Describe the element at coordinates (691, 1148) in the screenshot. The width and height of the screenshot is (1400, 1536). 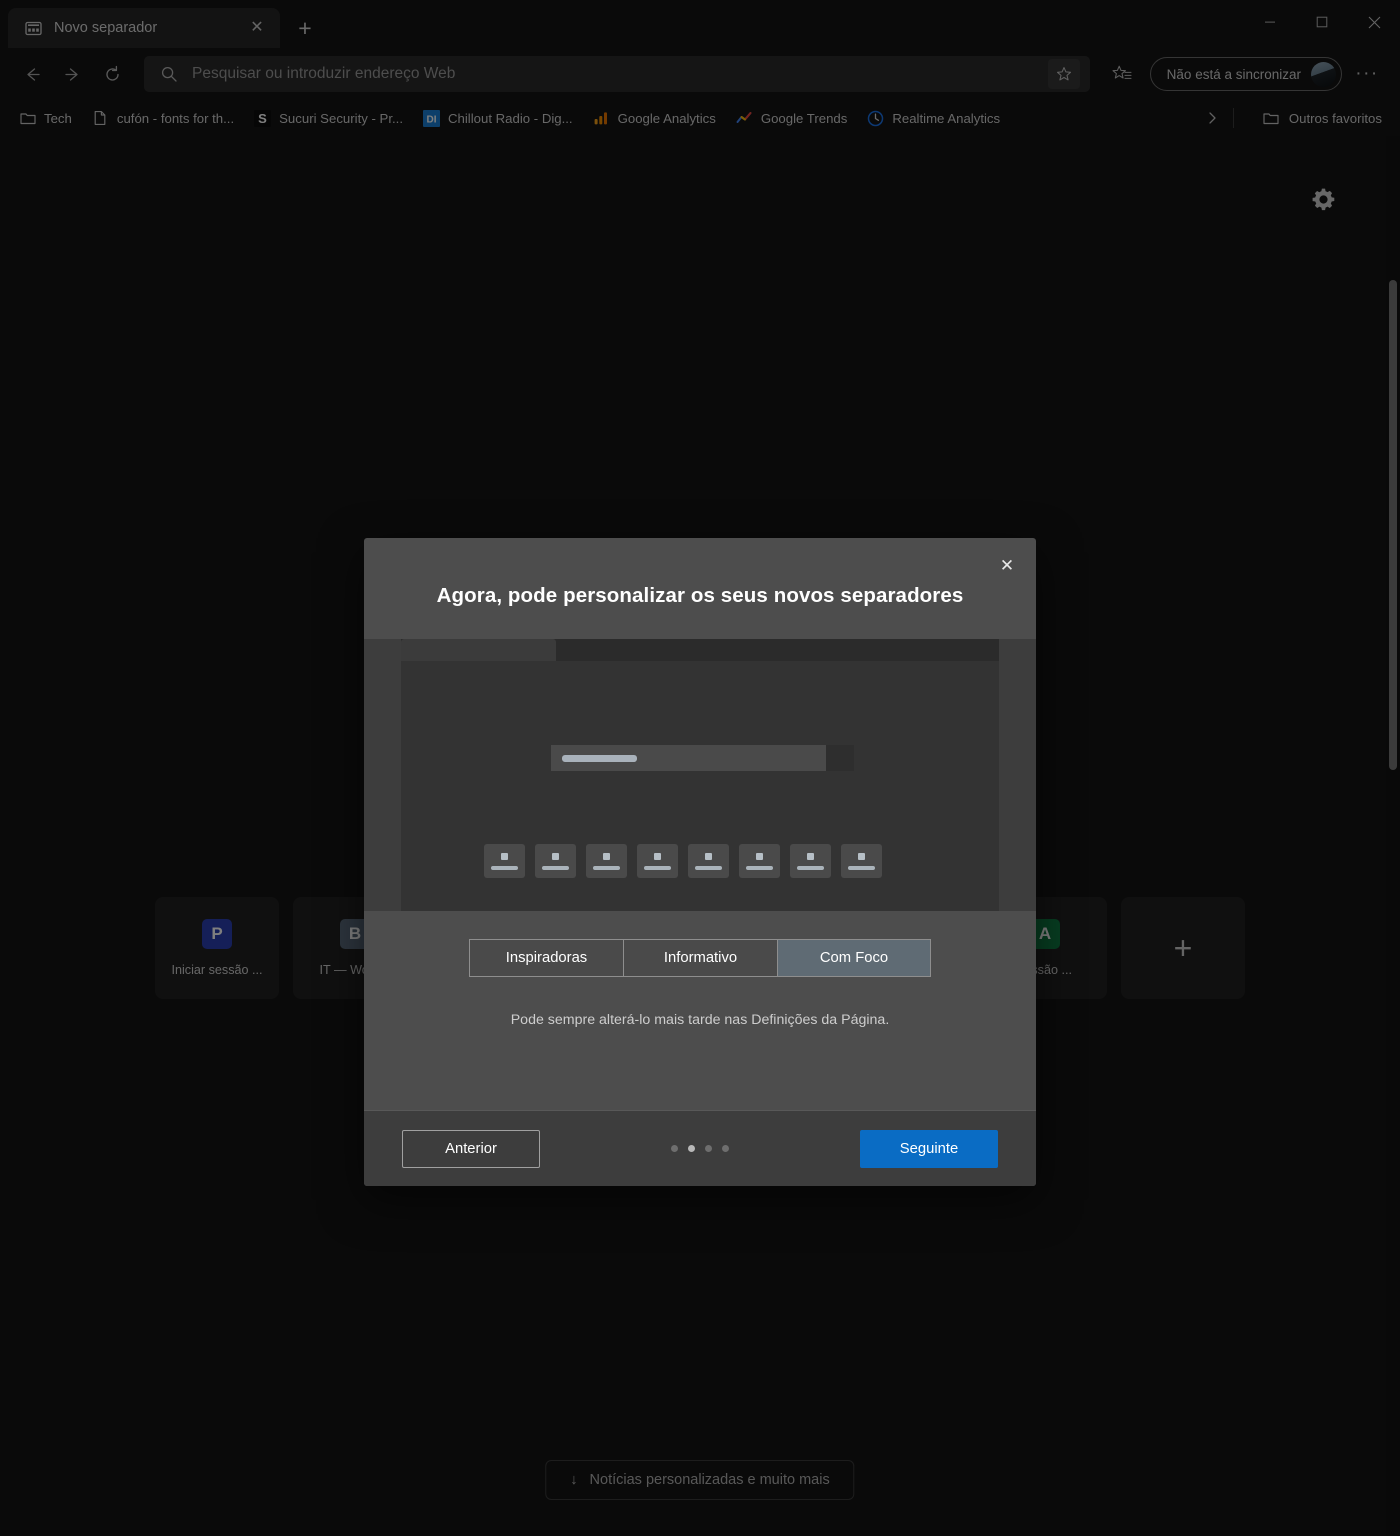
I see `pagination-dot-active` at that location.